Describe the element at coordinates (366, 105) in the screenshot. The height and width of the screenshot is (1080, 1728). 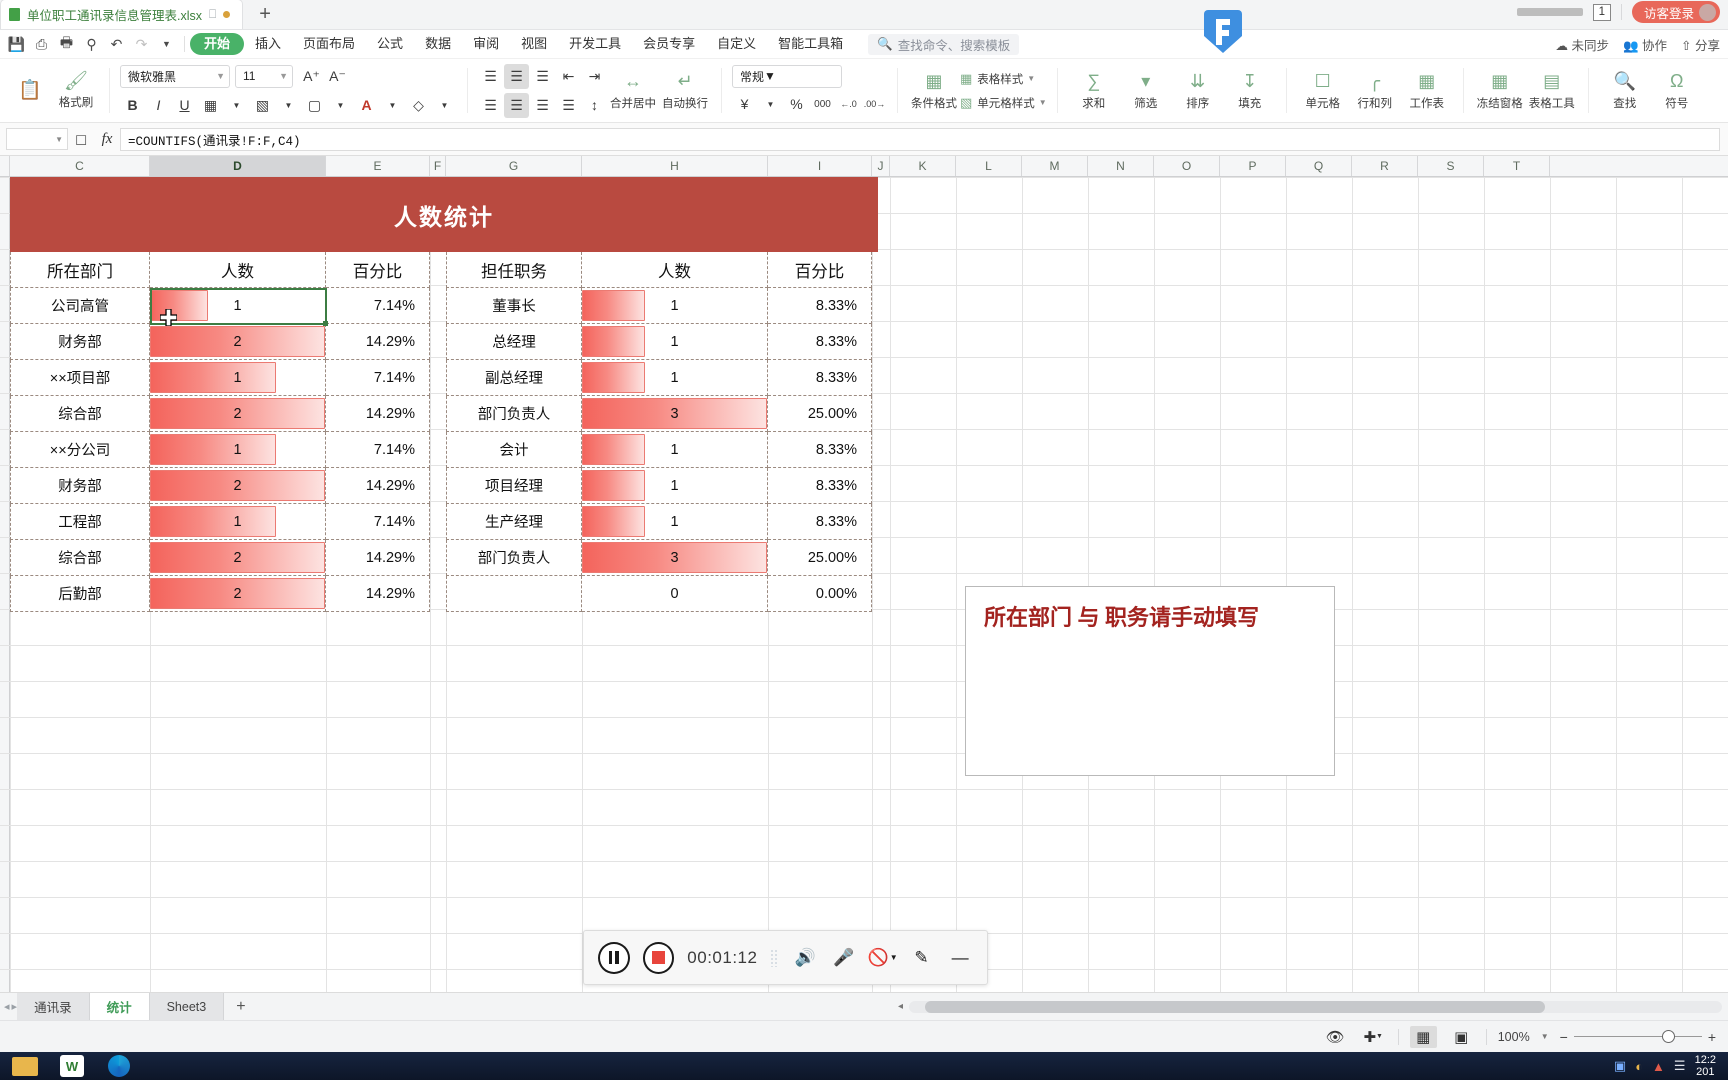
I see `font-color-button: A` at that location.